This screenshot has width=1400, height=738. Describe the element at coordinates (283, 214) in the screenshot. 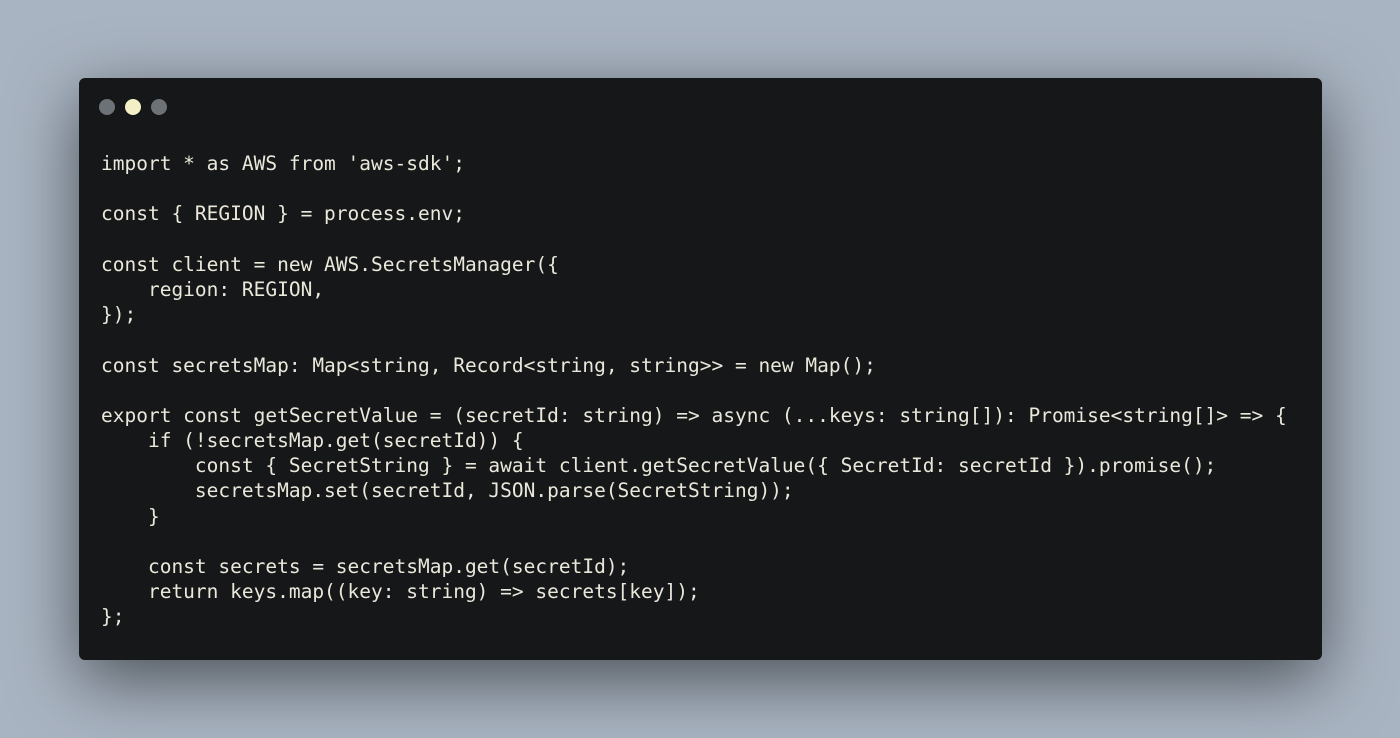

I see `code-token: const { REGION } = process.env;` at that location.